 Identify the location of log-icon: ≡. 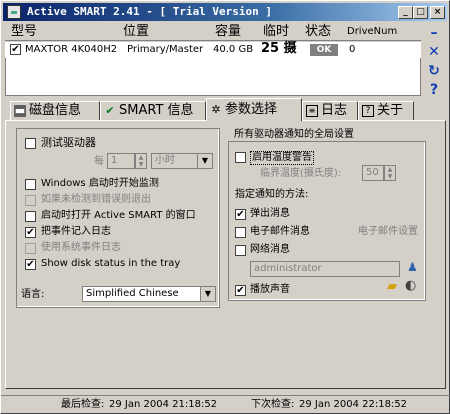
(312, 111).